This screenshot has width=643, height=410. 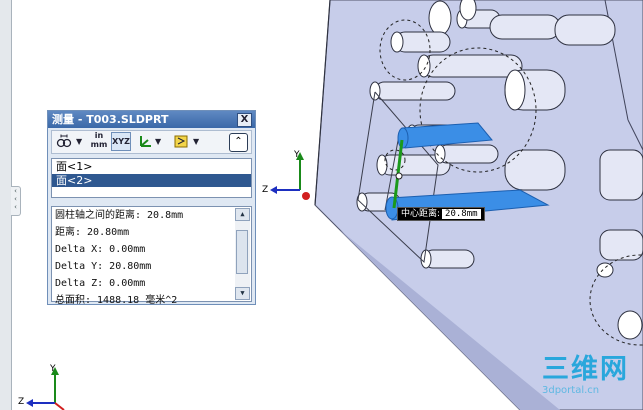 I want to click on projection-dropdown-icon: ▼, so click(x=196, y=141).